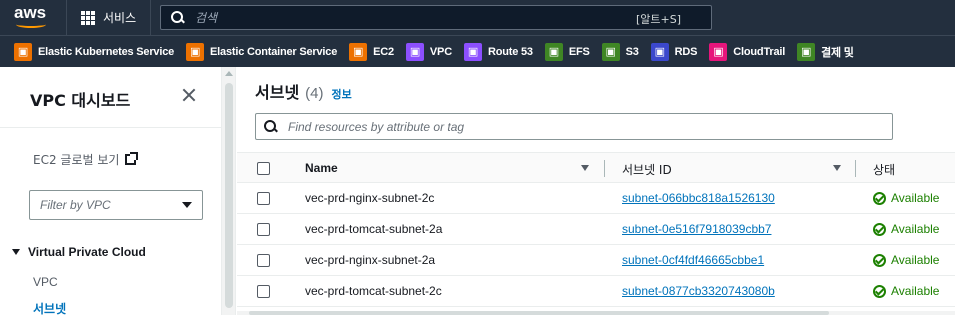 This screenshot has width=955, height=315. What do you see at coordinates (884, 169) in the screenshot?
I see `column-header-state: 상태` at bounding box center [884, 169].